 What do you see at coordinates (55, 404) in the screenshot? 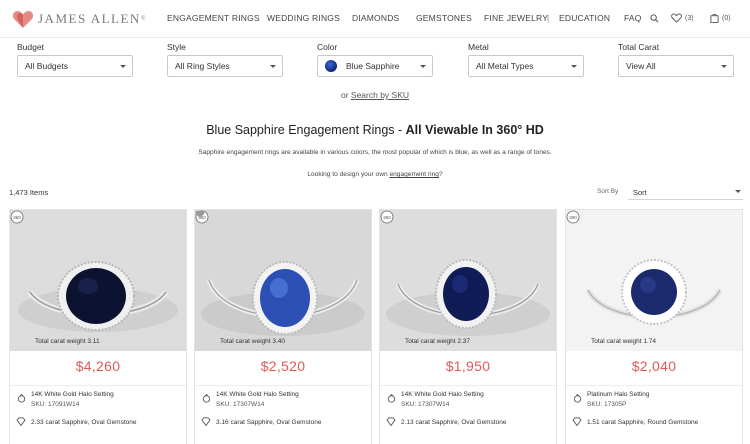
I see `setting-sku: SKU: 17091W14` at bounding box center [55, 404].